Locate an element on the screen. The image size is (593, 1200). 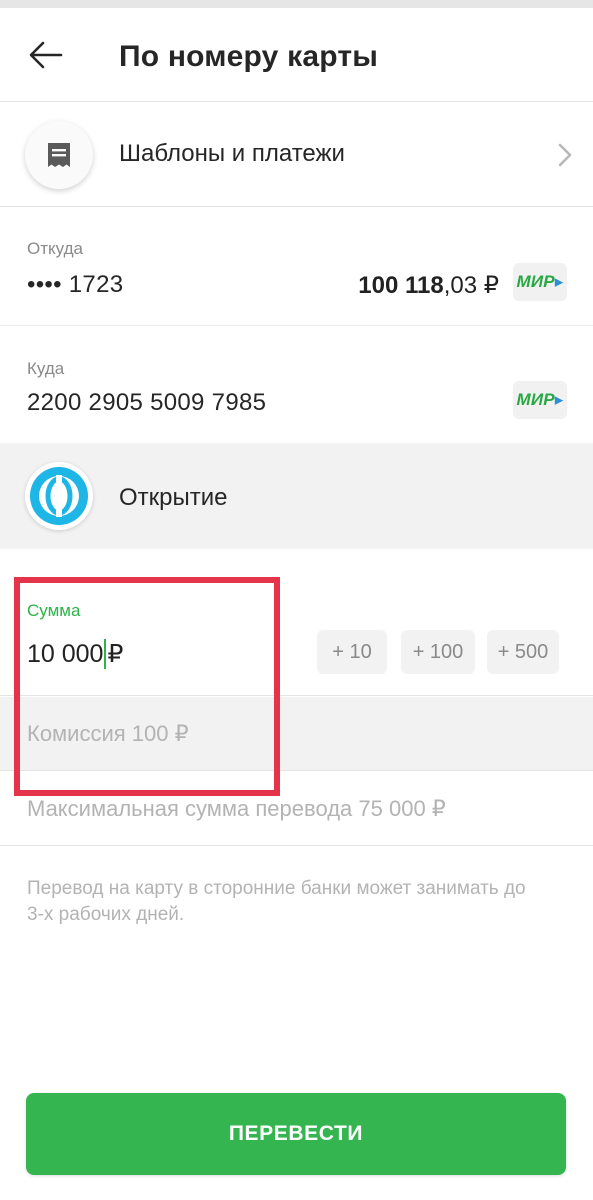
add-100-button: + 100 is located at coordinates (438, 652).